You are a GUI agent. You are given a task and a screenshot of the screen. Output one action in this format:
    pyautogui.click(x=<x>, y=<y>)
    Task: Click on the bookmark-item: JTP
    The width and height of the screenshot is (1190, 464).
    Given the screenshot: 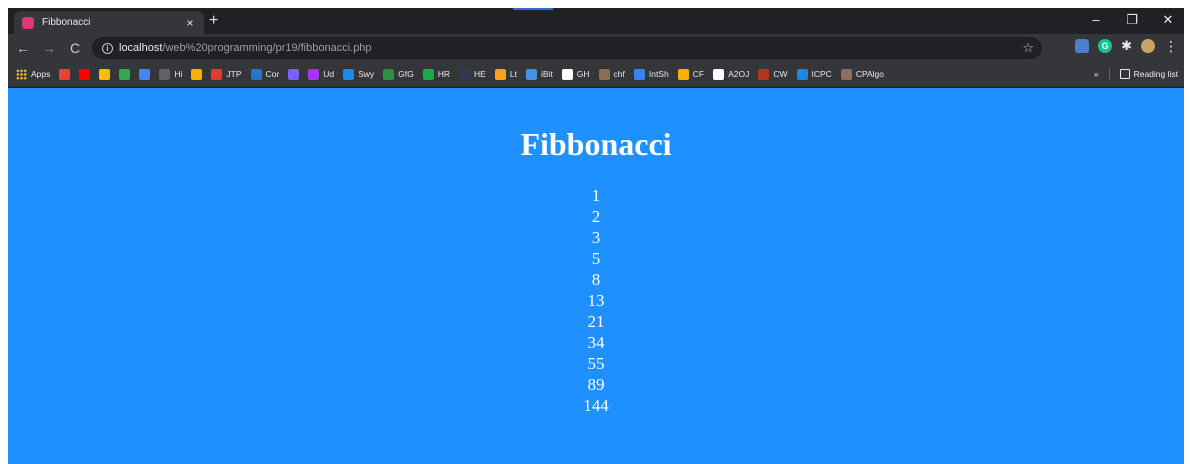 What is the action you would take?
    pyautogui.click(x=226, y=74)
    